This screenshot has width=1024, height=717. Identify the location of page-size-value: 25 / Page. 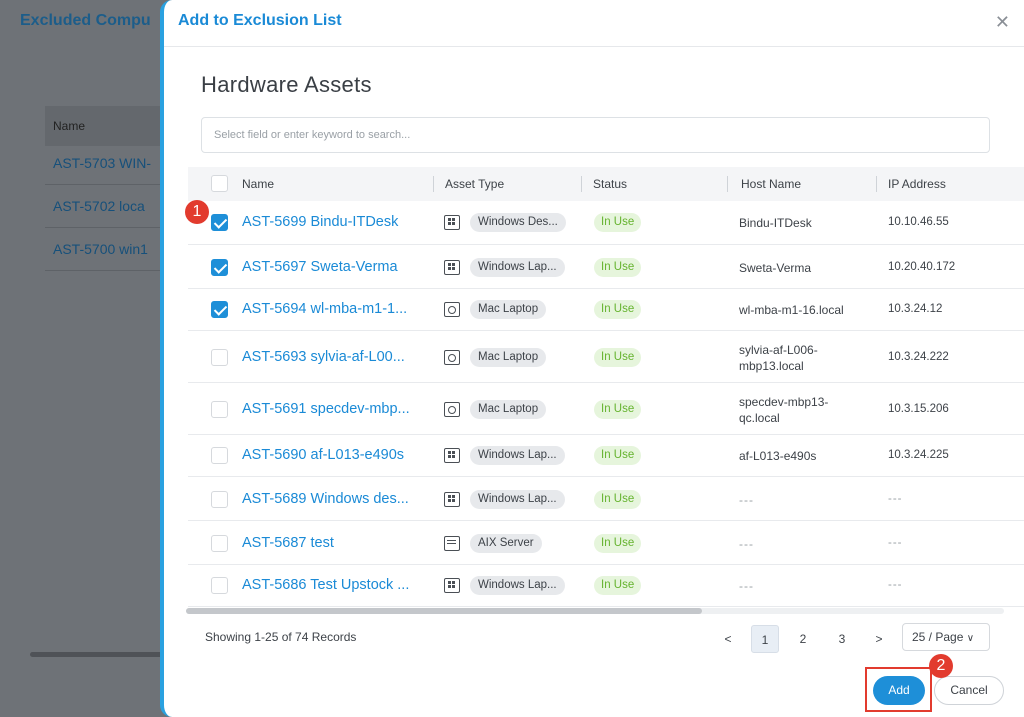
(938, 637).